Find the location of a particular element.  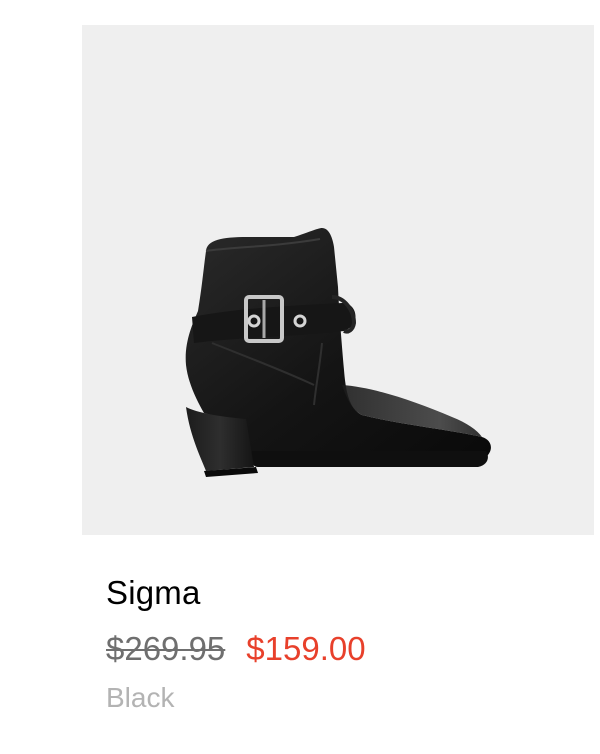

product-name: Sigma is located at coordinates (153, 593).